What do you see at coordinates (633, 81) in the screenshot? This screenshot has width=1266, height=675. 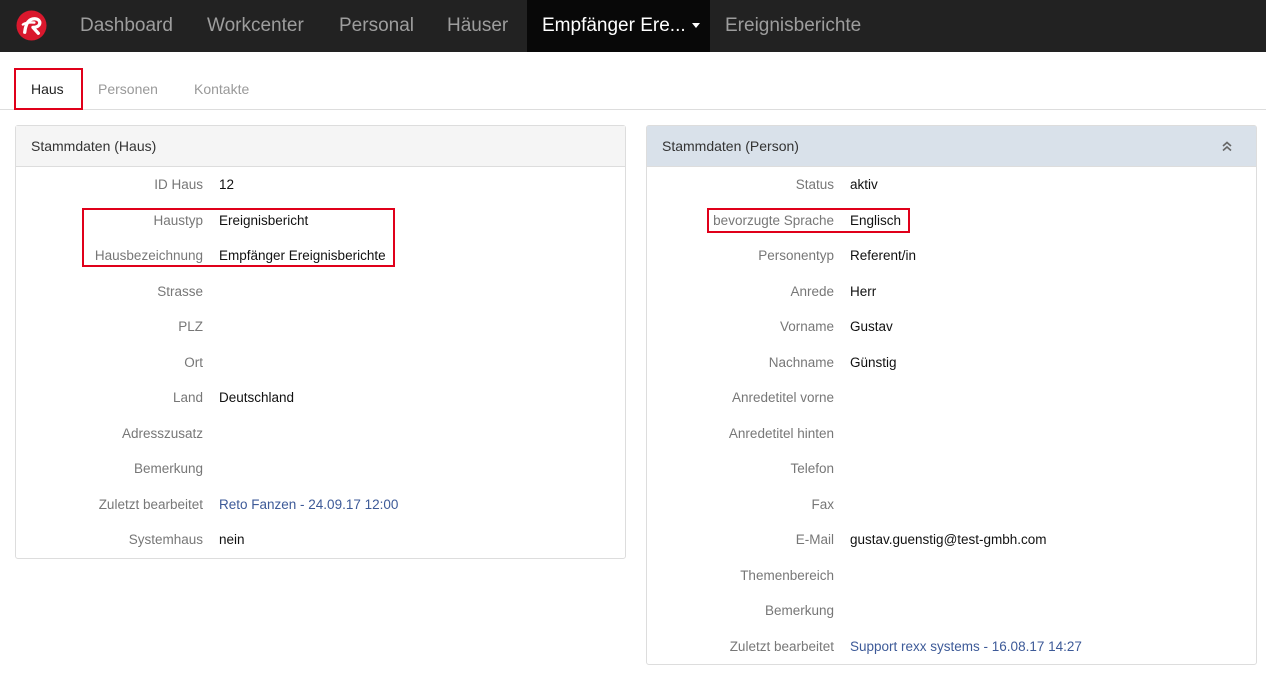 I see `subtab-bar: Haus Personen Kontakte` at bounding box center [633, 81].